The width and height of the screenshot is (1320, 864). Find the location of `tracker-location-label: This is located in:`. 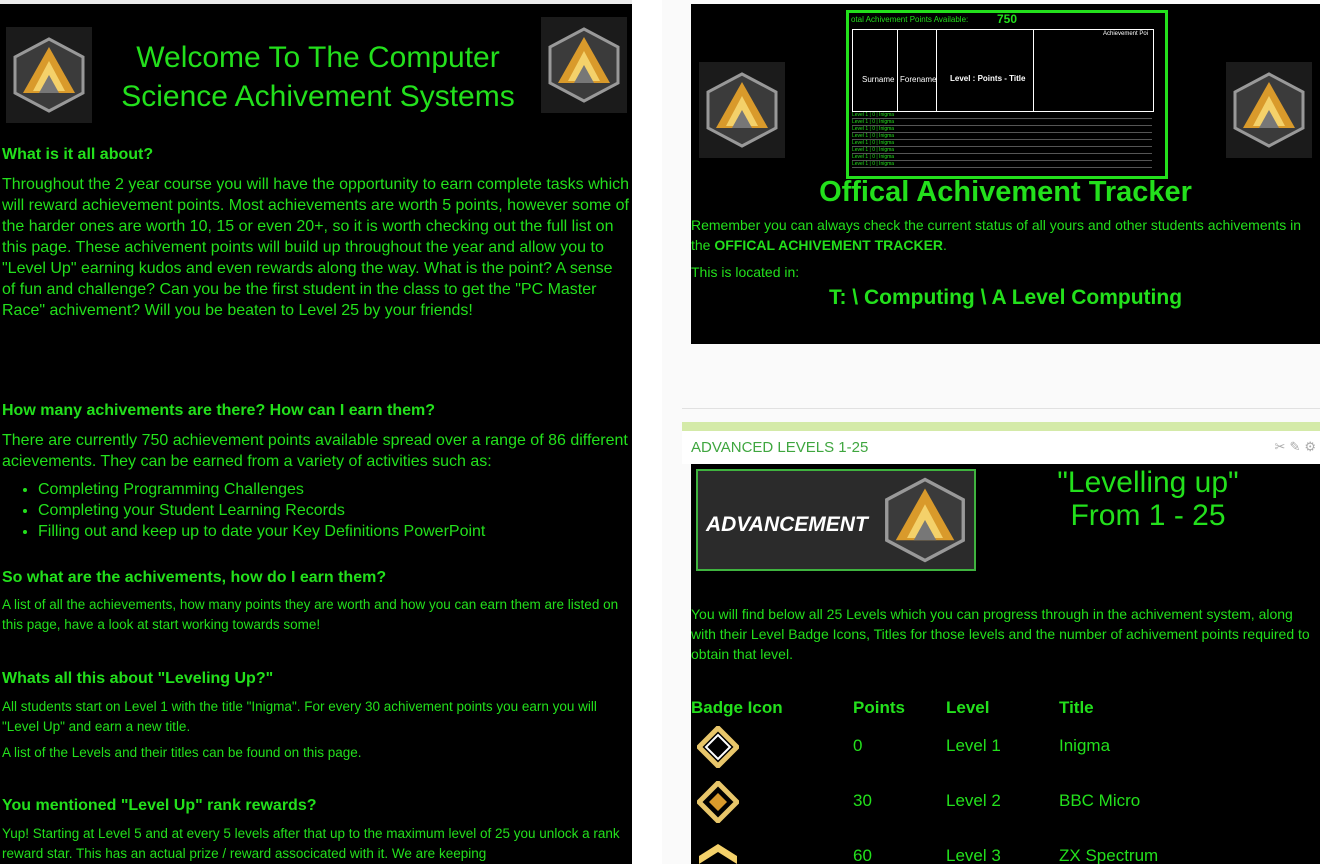

tracker-location-label: This is located in: is located at coordinates (745, 272).